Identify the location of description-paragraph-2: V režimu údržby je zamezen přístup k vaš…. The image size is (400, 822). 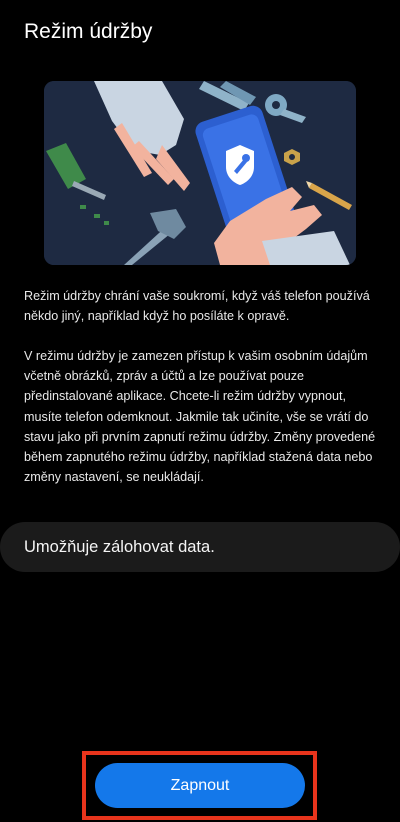
(200, 417).